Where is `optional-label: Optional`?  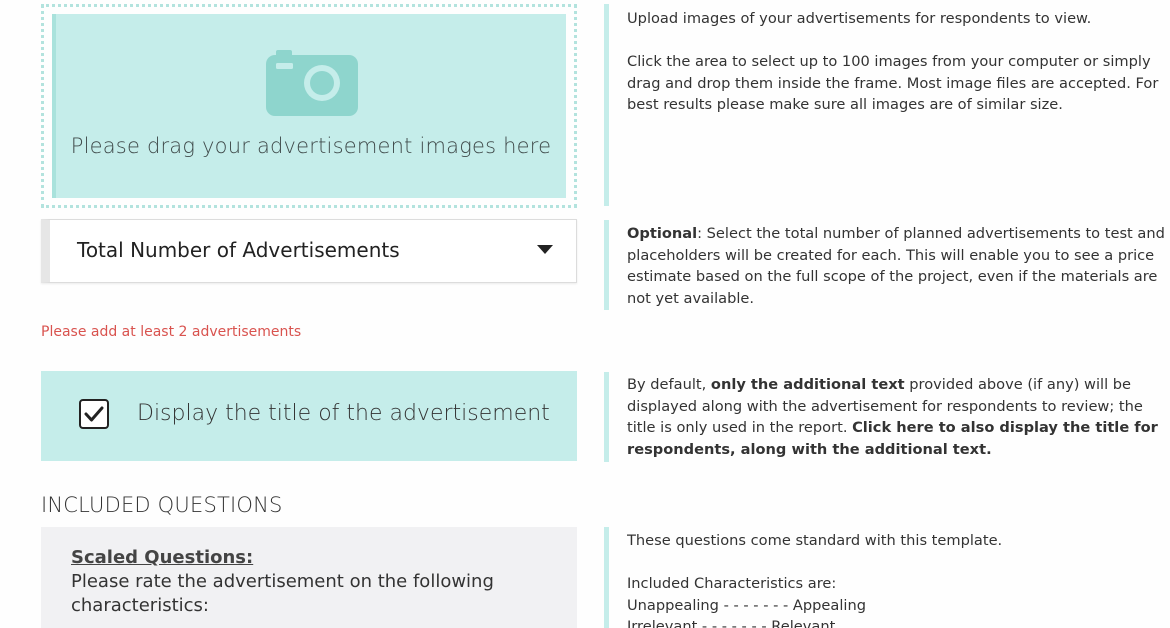
optional-label: Optional is located at coordinates (662, 233).